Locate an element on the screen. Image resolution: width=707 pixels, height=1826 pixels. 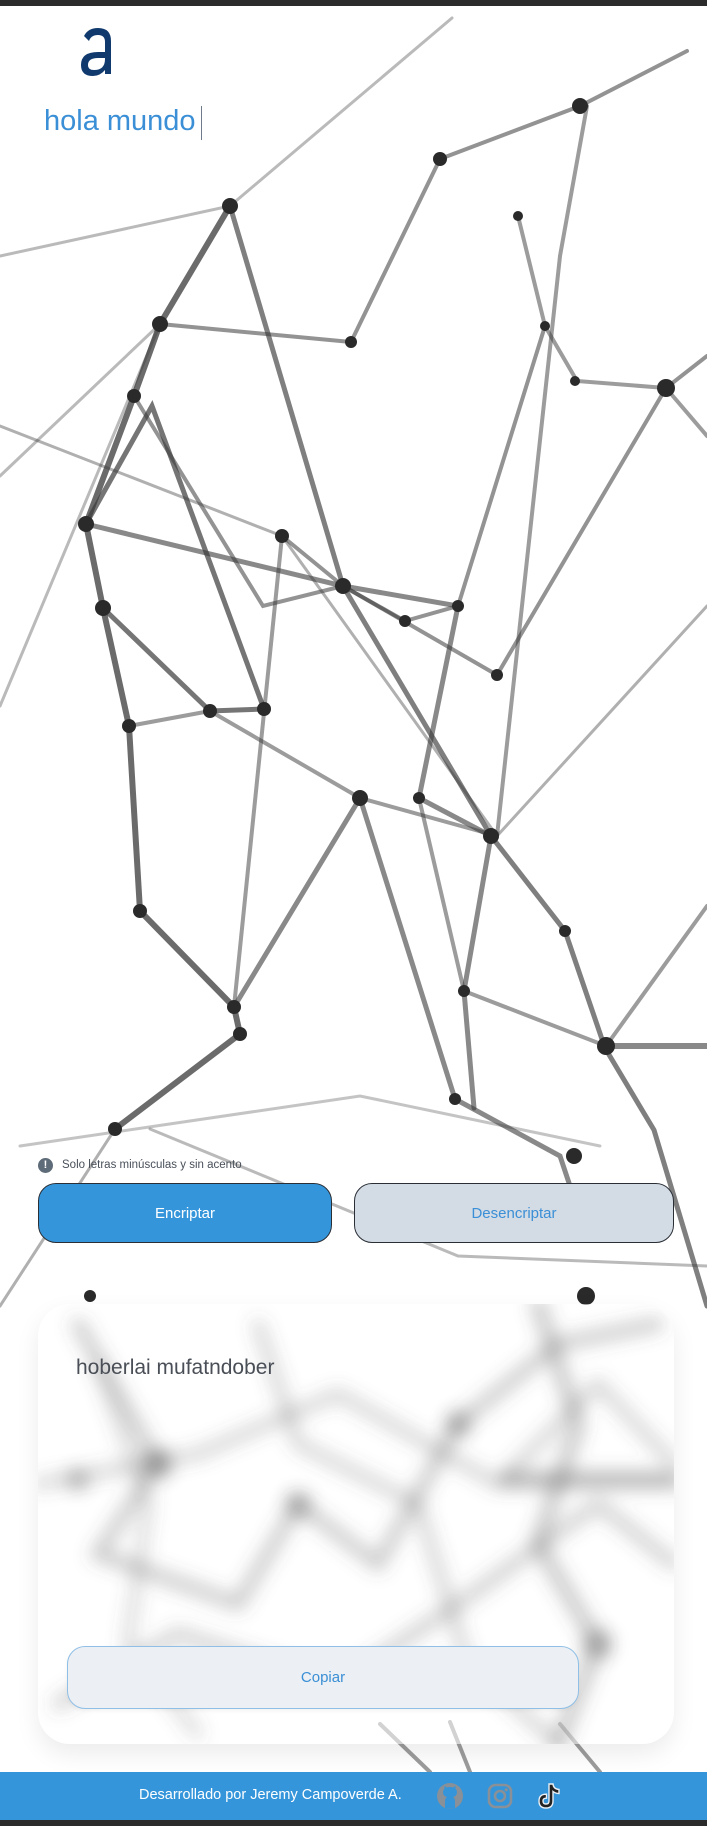
hint: ! Solo letras minúsculas y sin acento is located at coordinates (140, 1165).